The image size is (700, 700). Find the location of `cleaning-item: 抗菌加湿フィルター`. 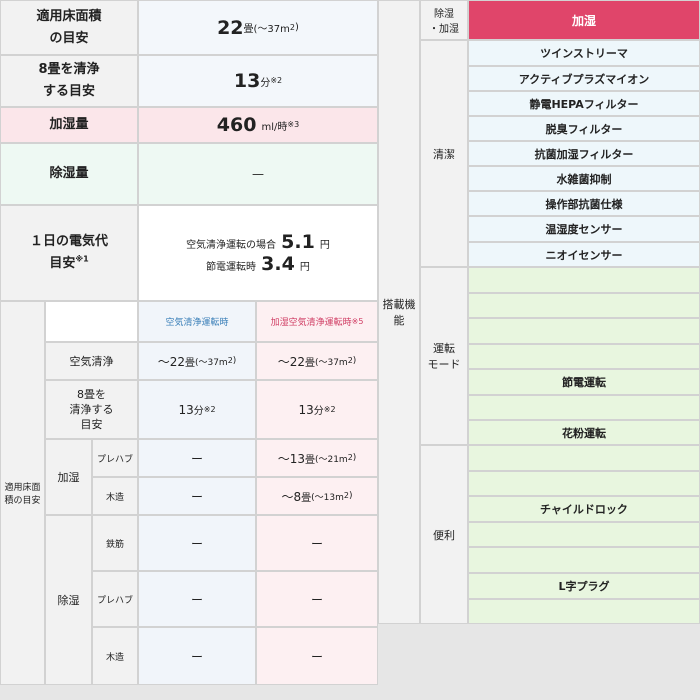

cleaning-item: 抗菌加湿フィルター is located at coordinates (584, 153).